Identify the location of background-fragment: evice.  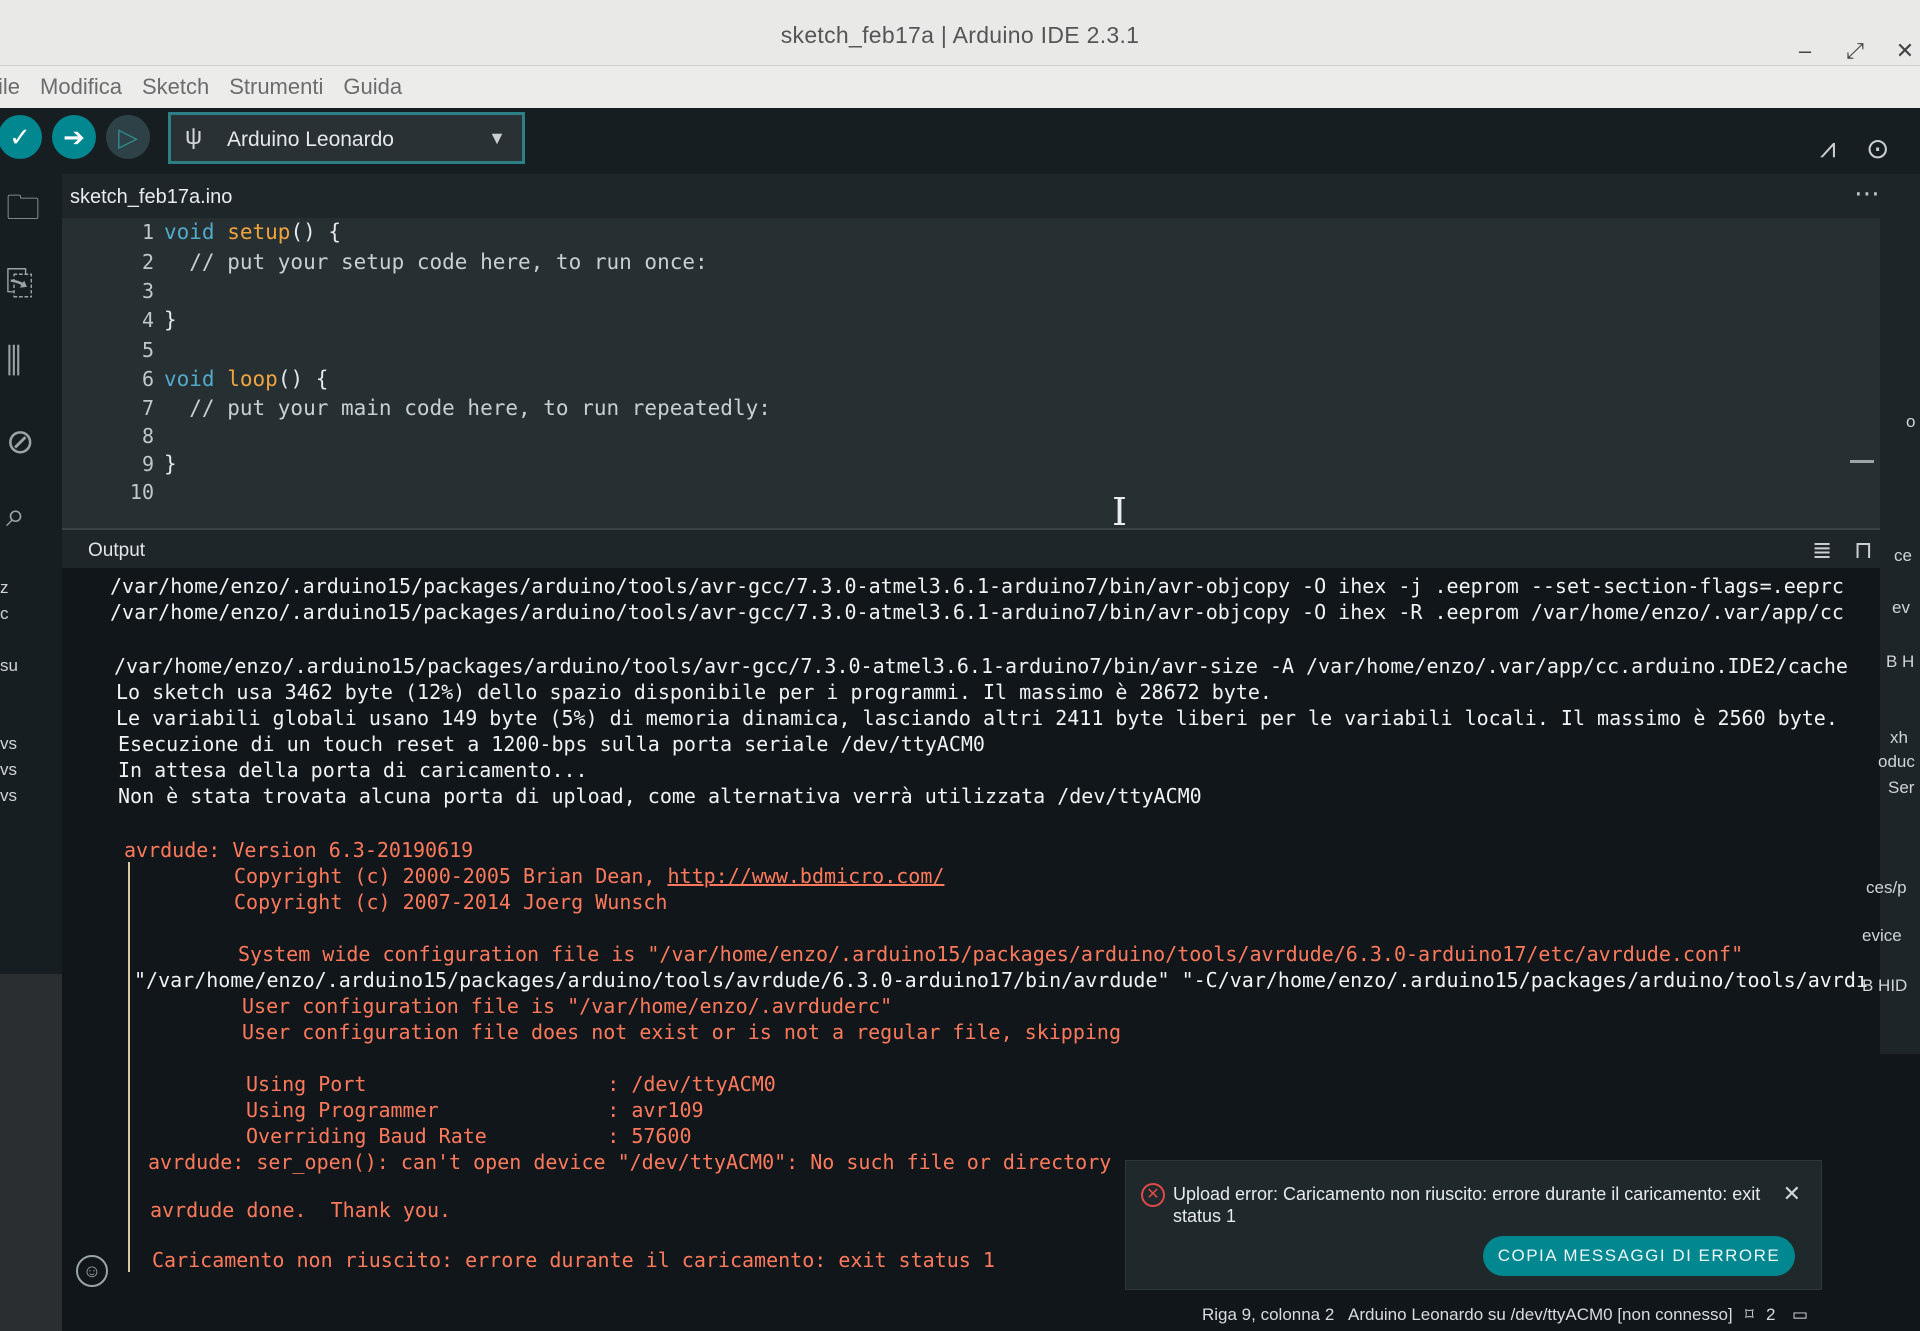
(1882, 935).